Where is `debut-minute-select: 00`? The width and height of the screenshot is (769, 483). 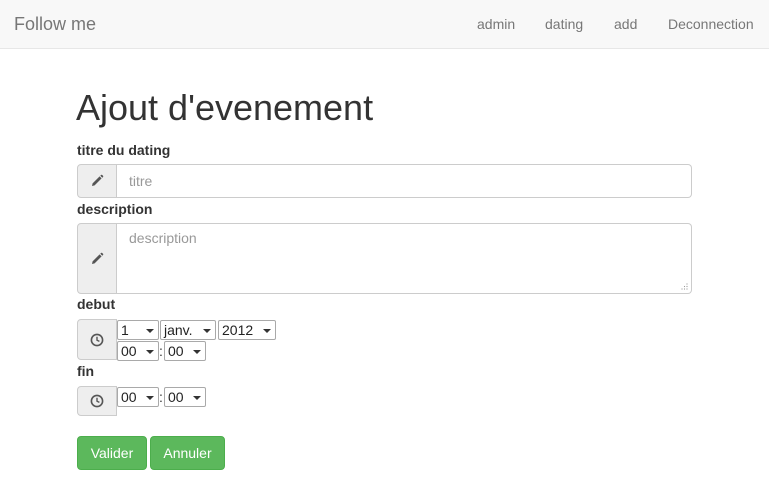 debut-minute-select: 00 is located at coordinates (185, 351).